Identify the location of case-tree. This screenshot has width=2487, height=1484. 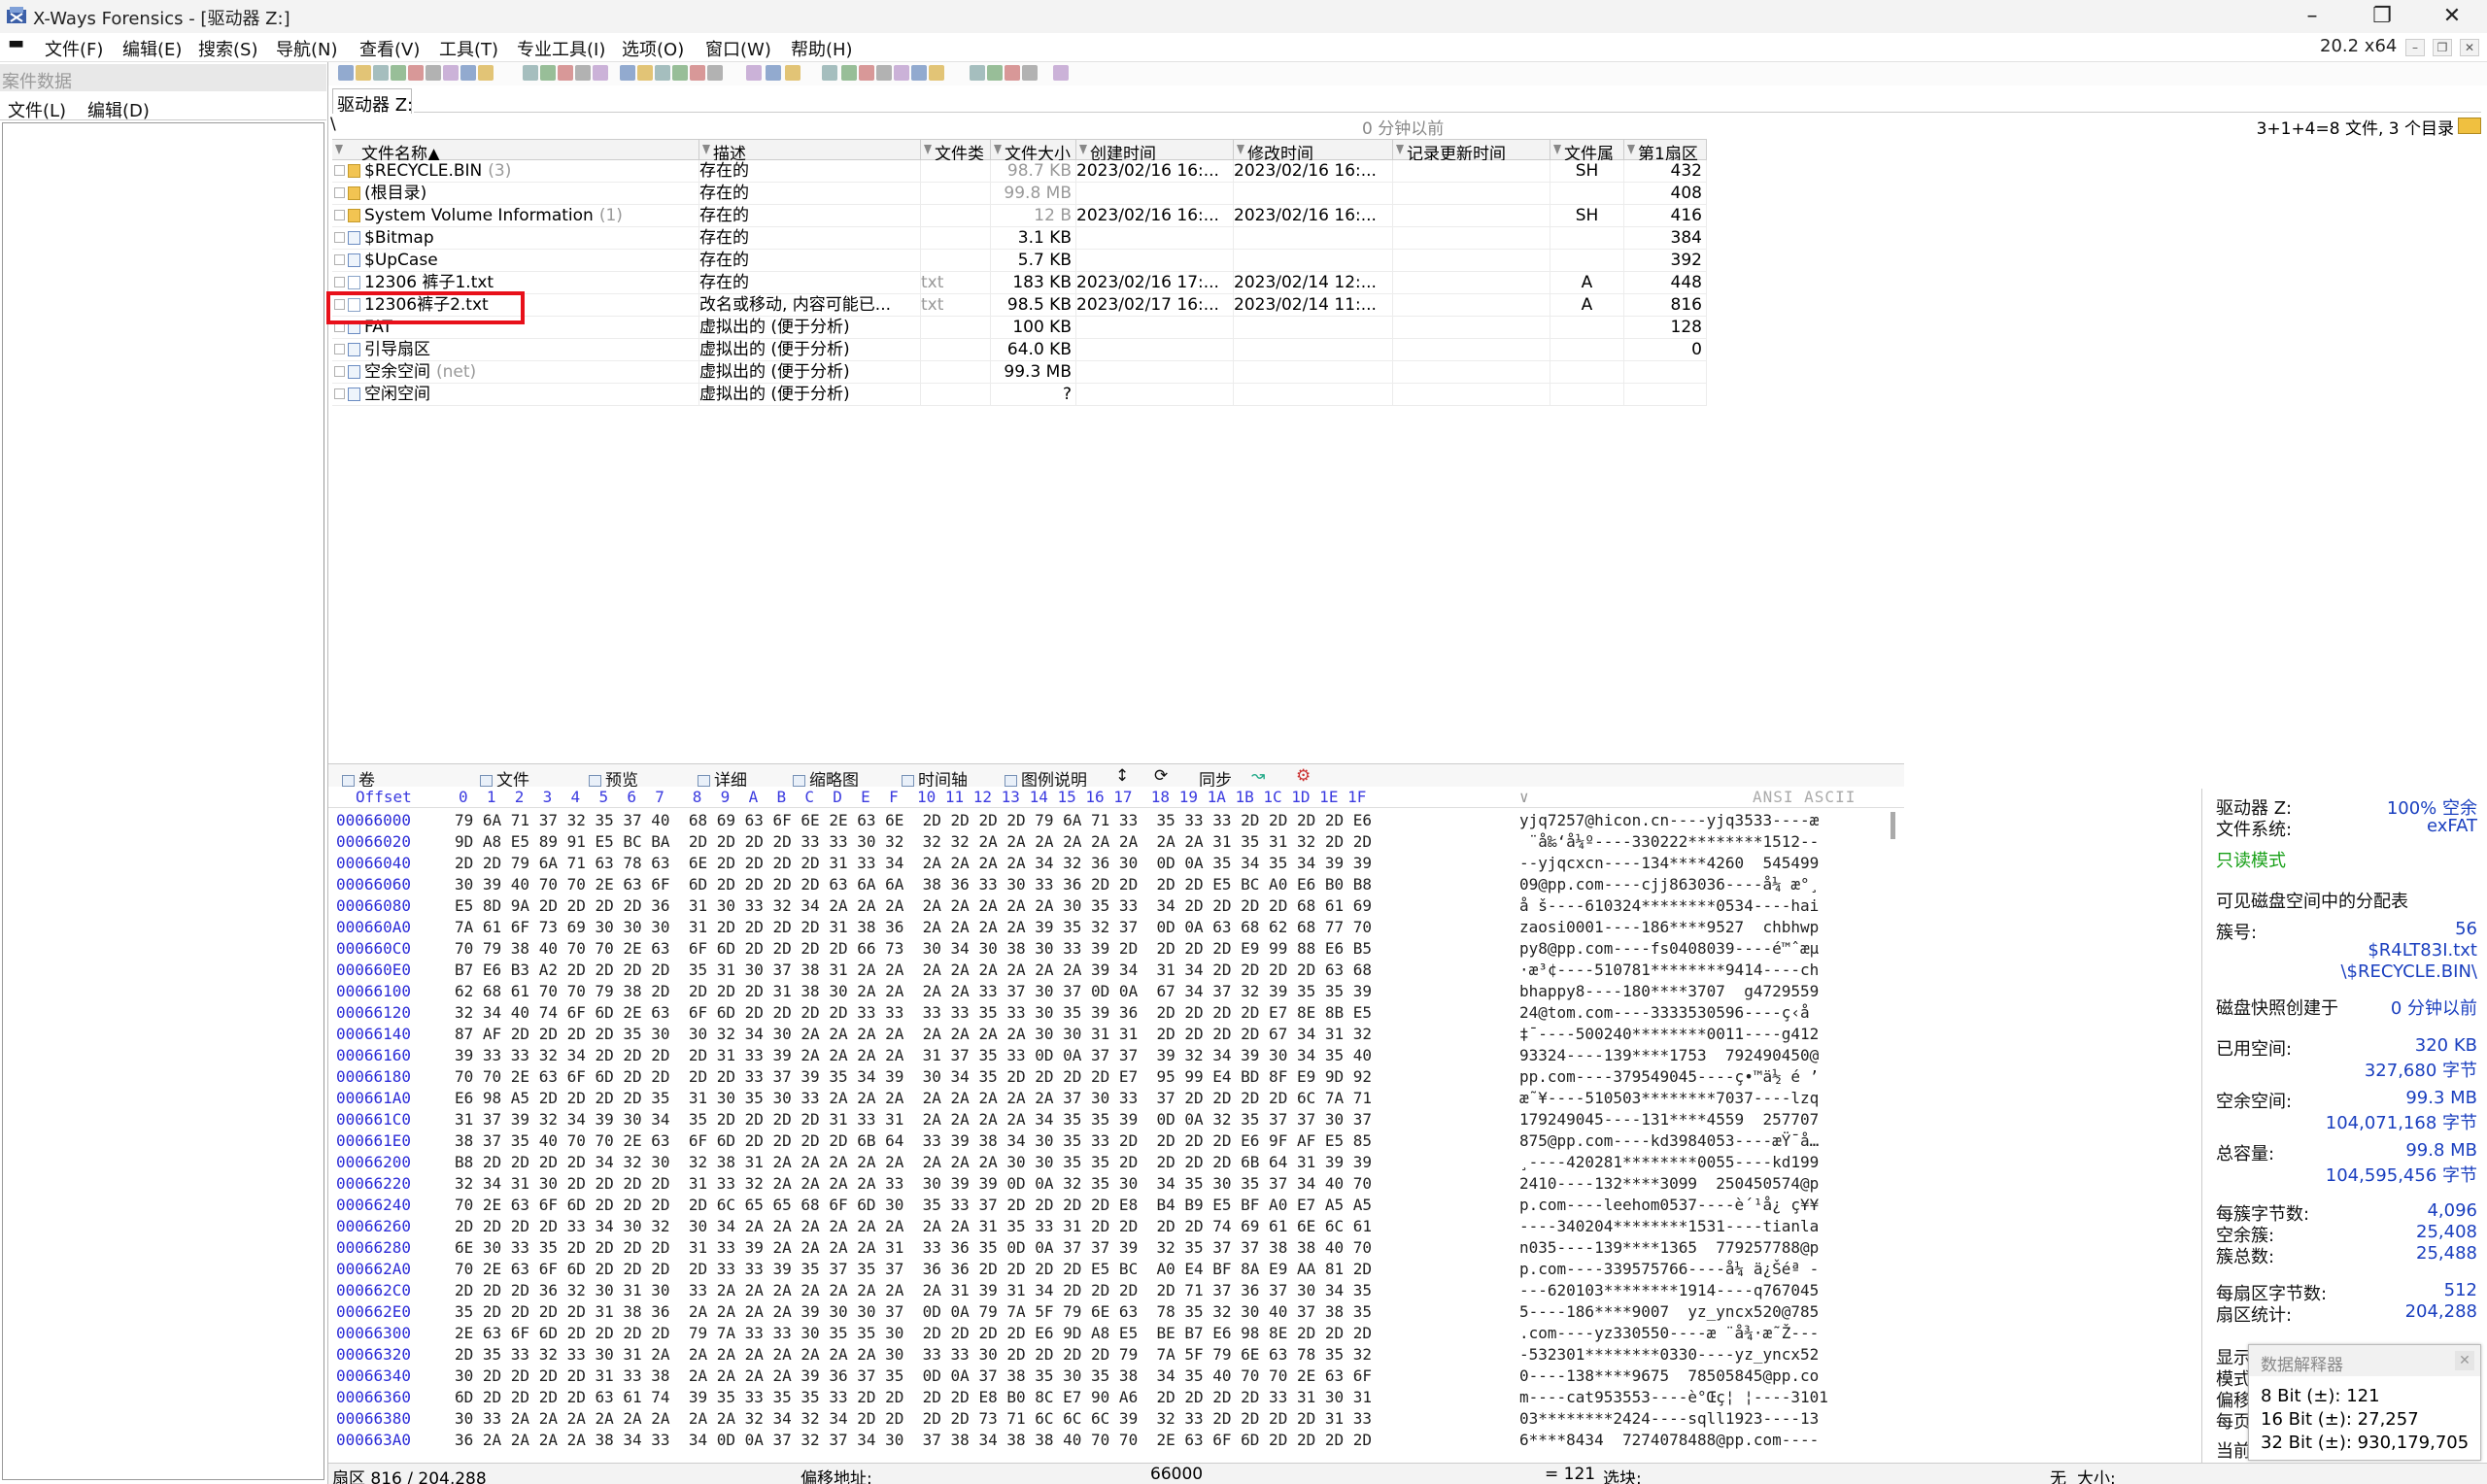
(163, 801).